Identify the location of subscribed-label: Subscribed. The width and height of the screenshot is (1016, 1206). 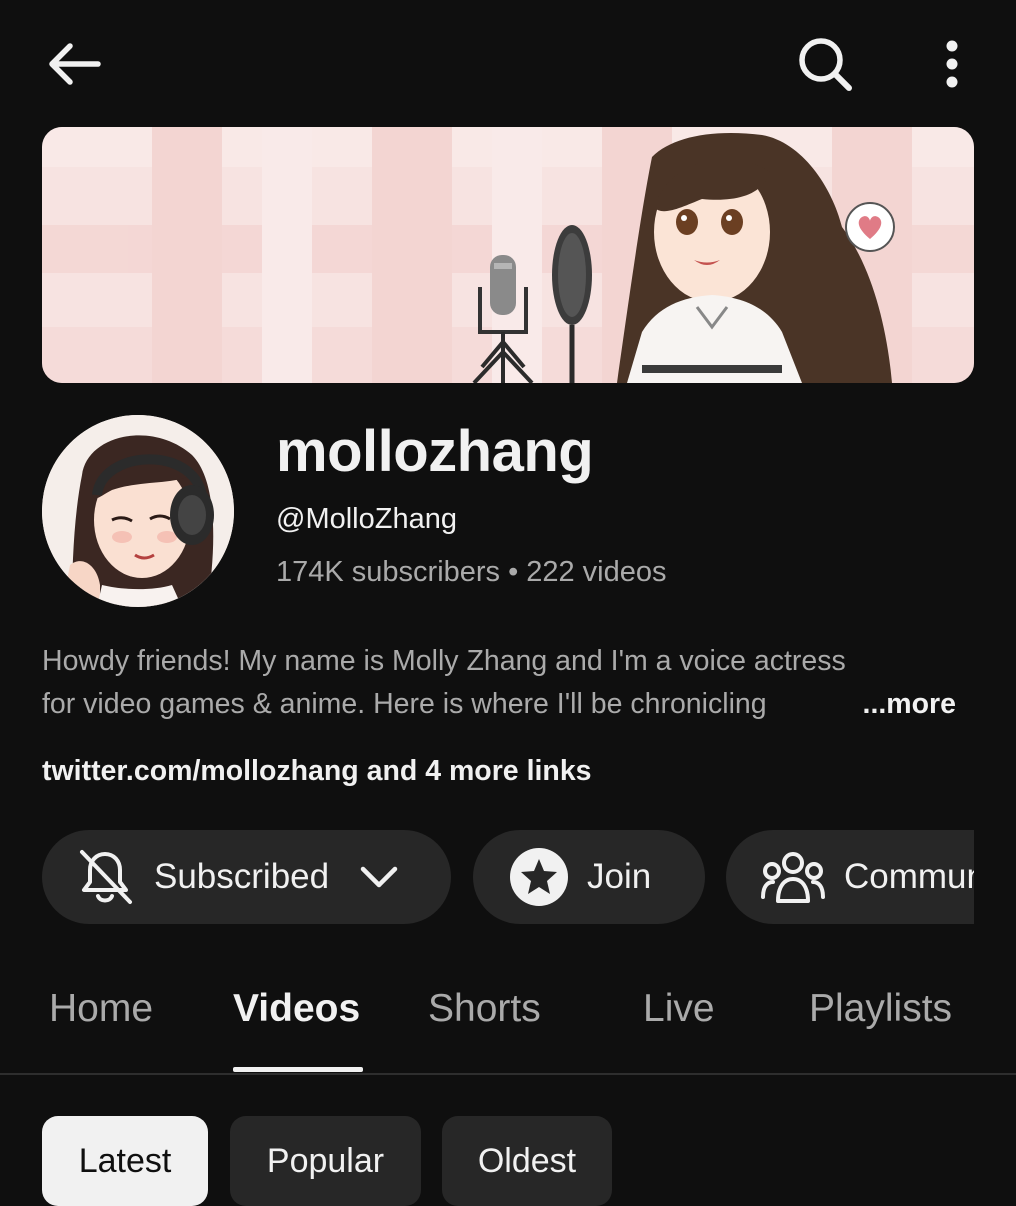
(242, 876).